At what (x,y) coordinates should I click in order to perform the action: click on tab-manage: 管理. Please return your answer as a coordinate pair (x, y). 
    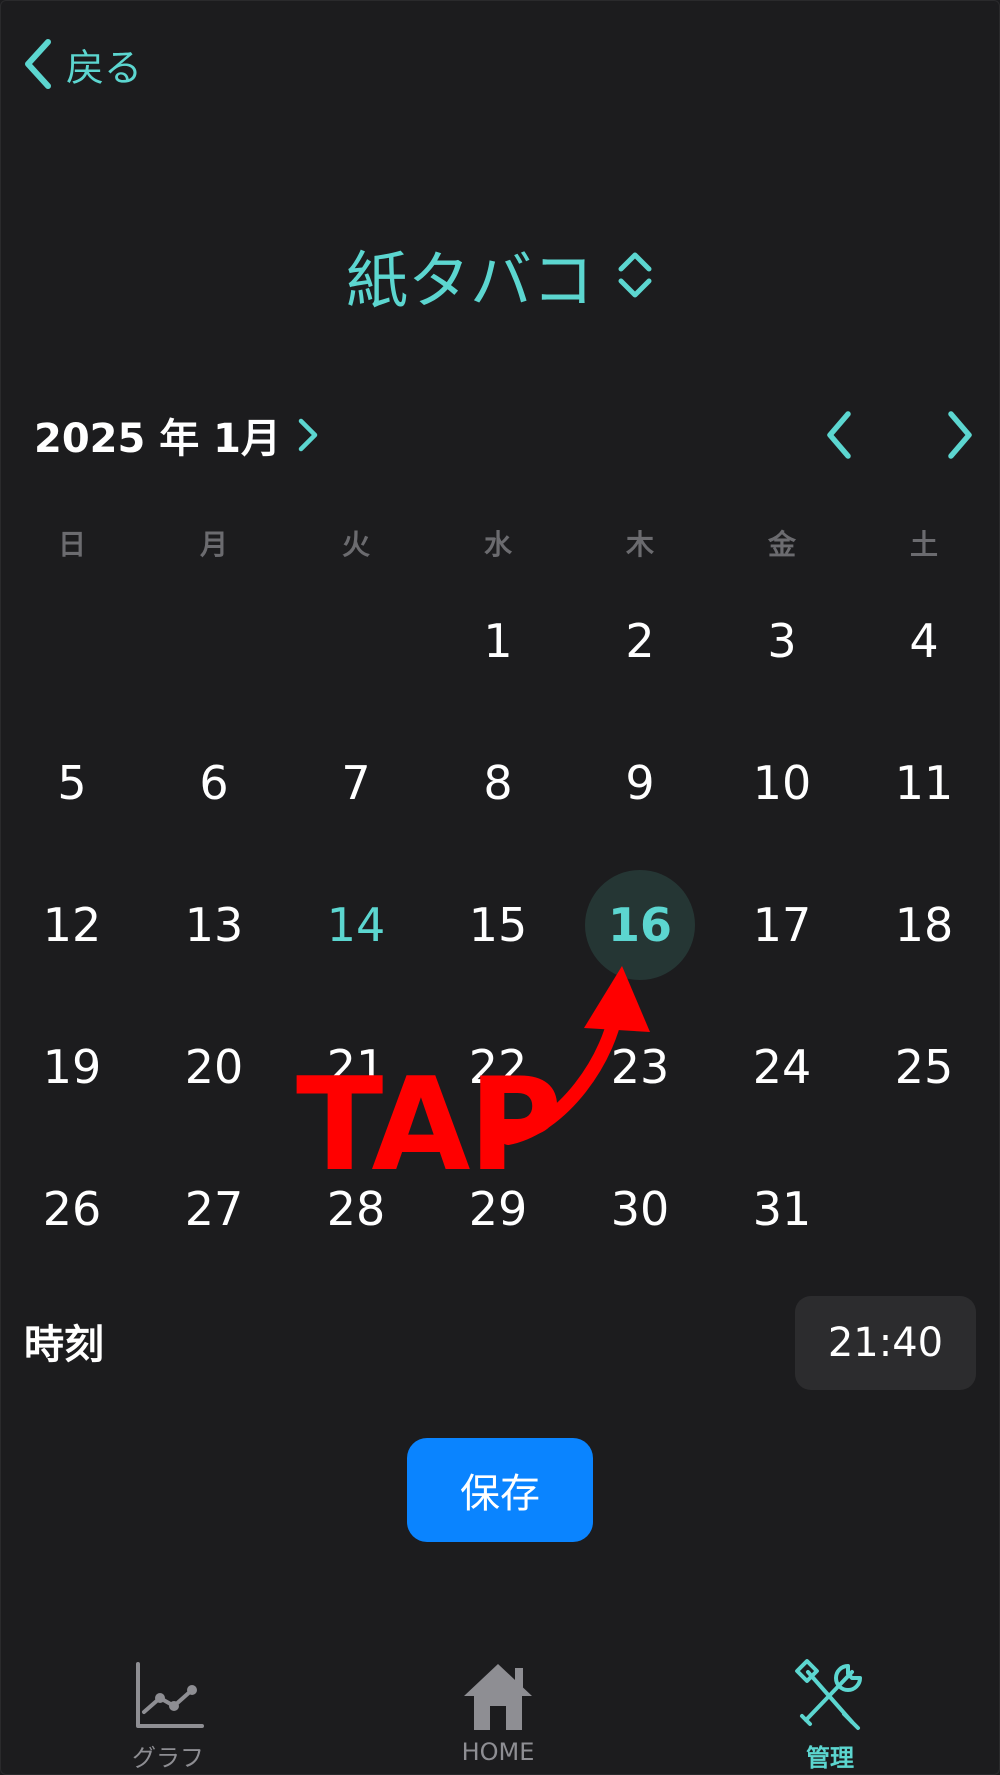
    Looking at the image, I should click on (830, 1715).